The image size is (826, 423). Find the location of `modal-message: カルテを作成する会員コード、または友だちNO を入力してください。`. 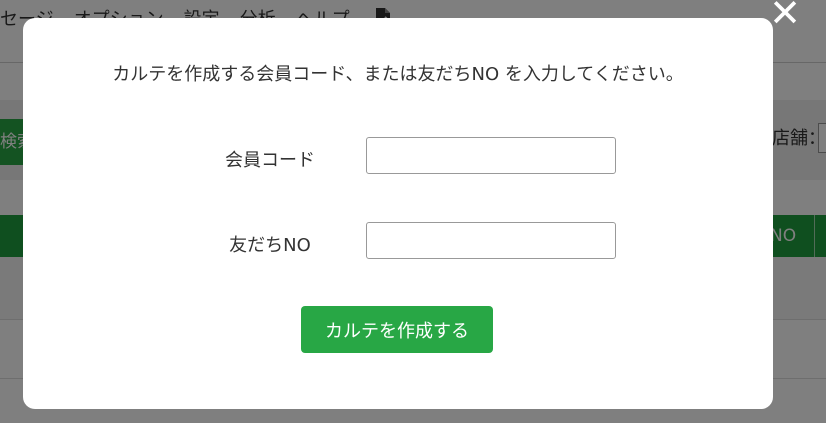

modal-message: カルテを作成する会員コード、または友だちNO を入力してください。 is located at coordinates (398, 74).